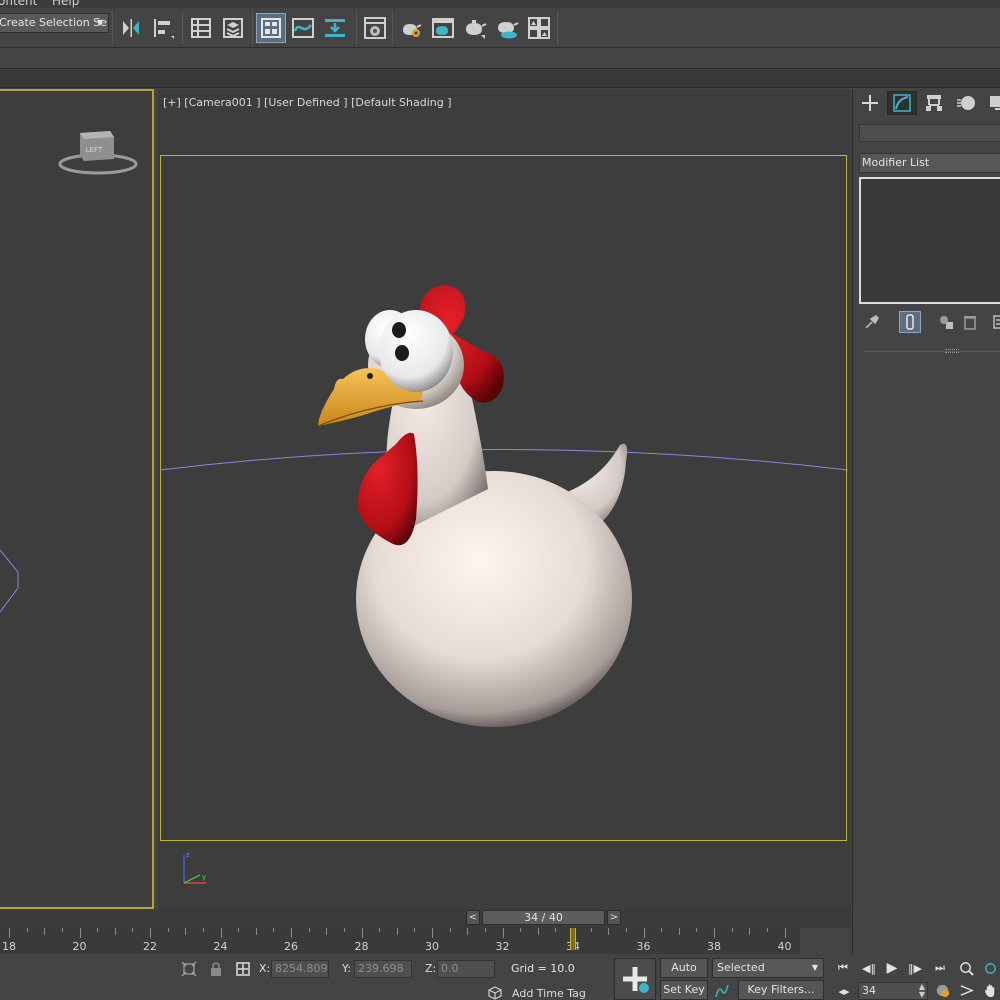  Describe the element at coordinates (466, 969) in the screenshot. I see `z-coord-field: 0.0` at that location.